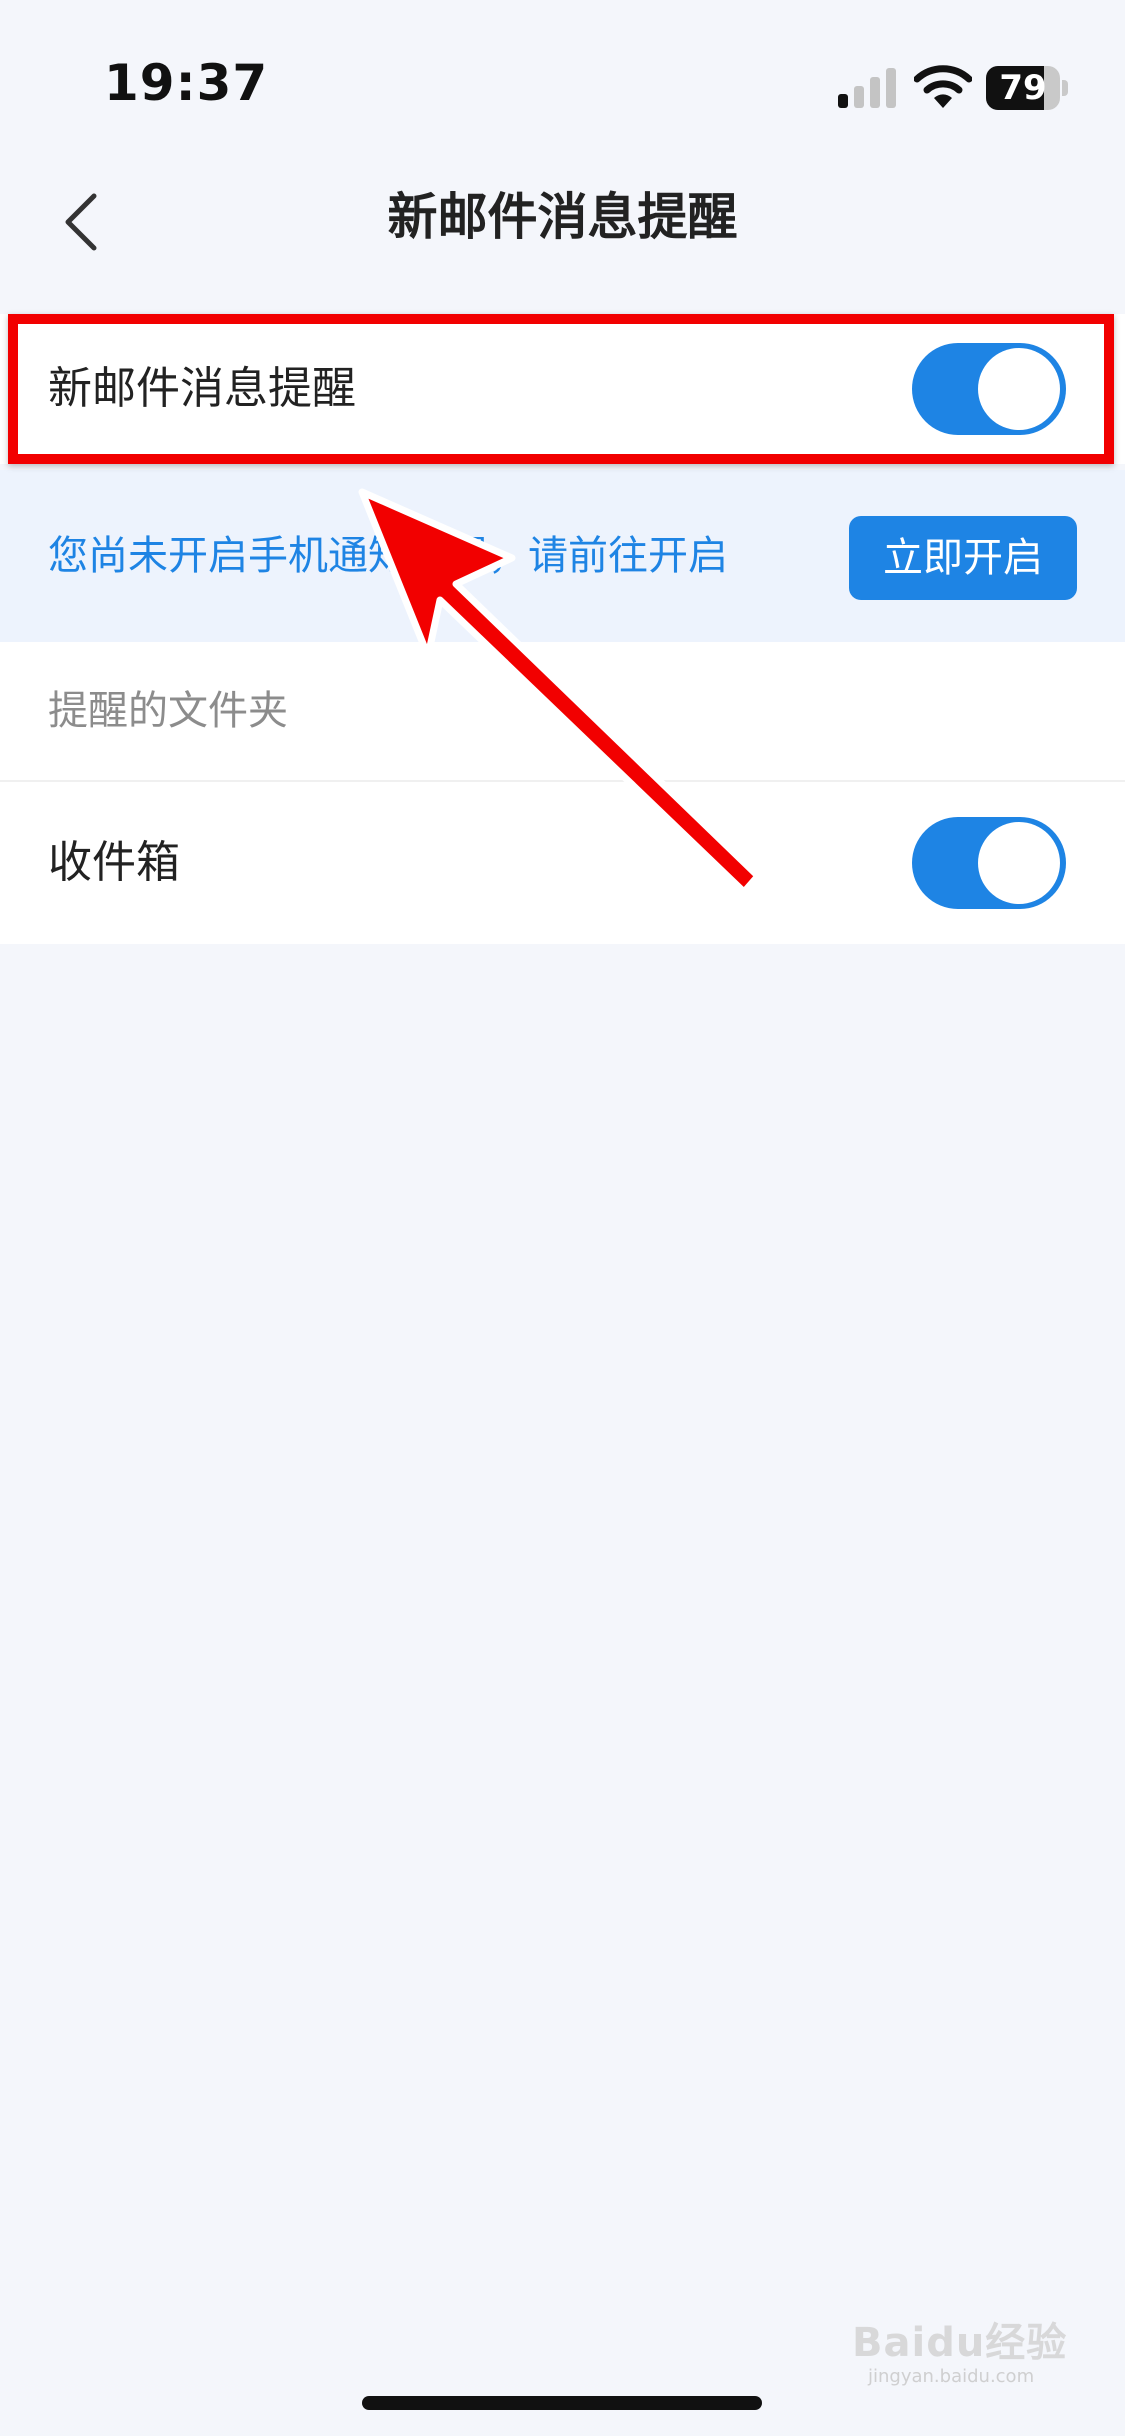  What do you see at coordinates (561, 389) in the screenshot?
I see `highlight-annotation-box` at bounding box center [561, 389].